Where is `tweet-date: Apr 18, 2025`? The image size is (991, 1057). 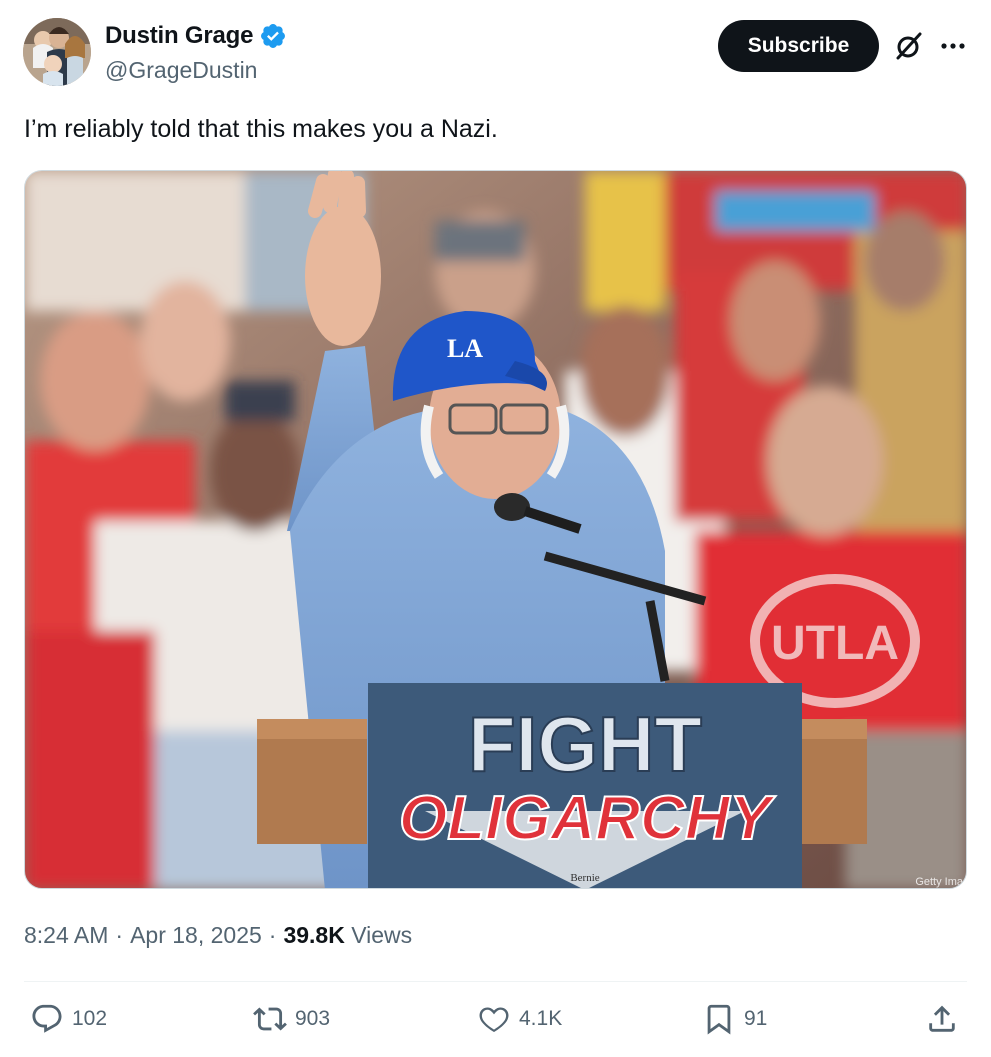 tweet-date: Apr 18, 2025 is located at coordinates (196, 935).